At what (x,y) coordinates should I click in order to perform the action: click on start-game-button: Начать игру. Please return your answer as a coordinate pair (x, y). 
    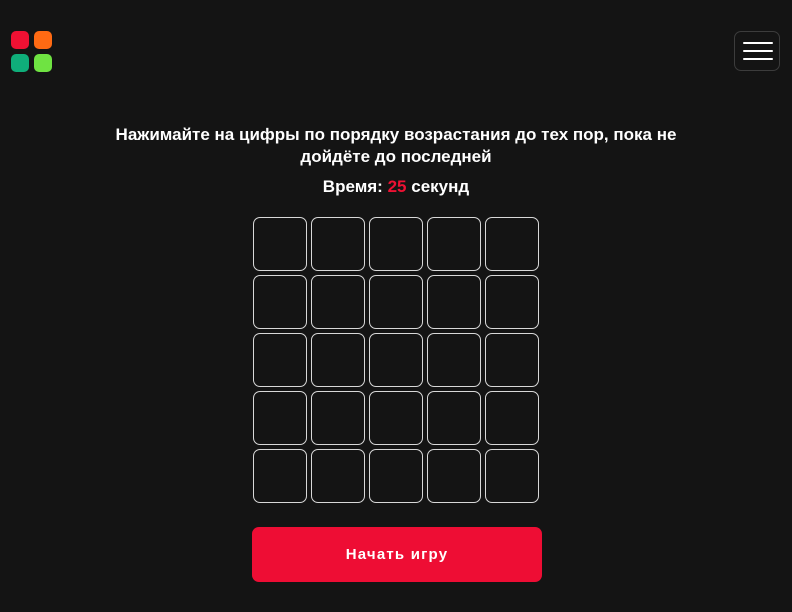
    Looking at the image, I should click on (397, 554).